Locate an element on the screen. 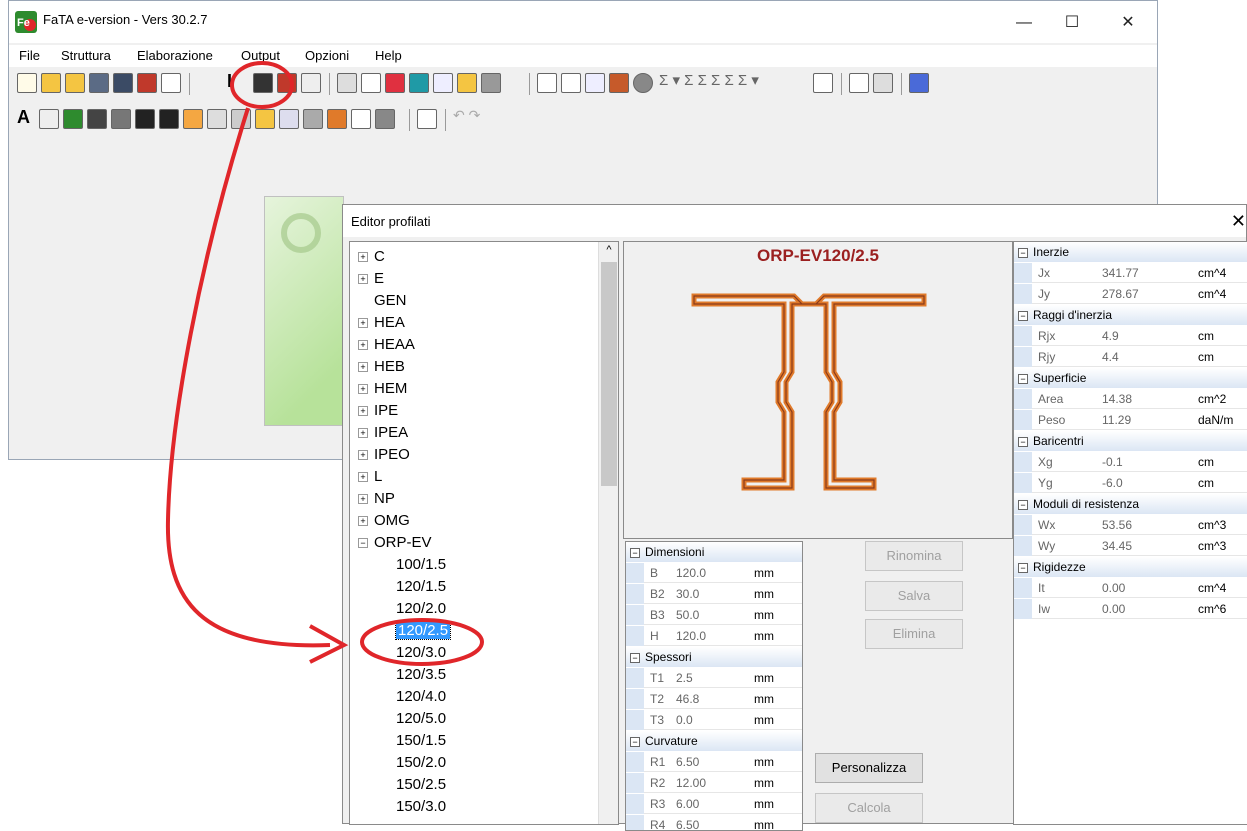  tree-item-orp-ev: − ORP-EV is located at coordinates (395, 543).